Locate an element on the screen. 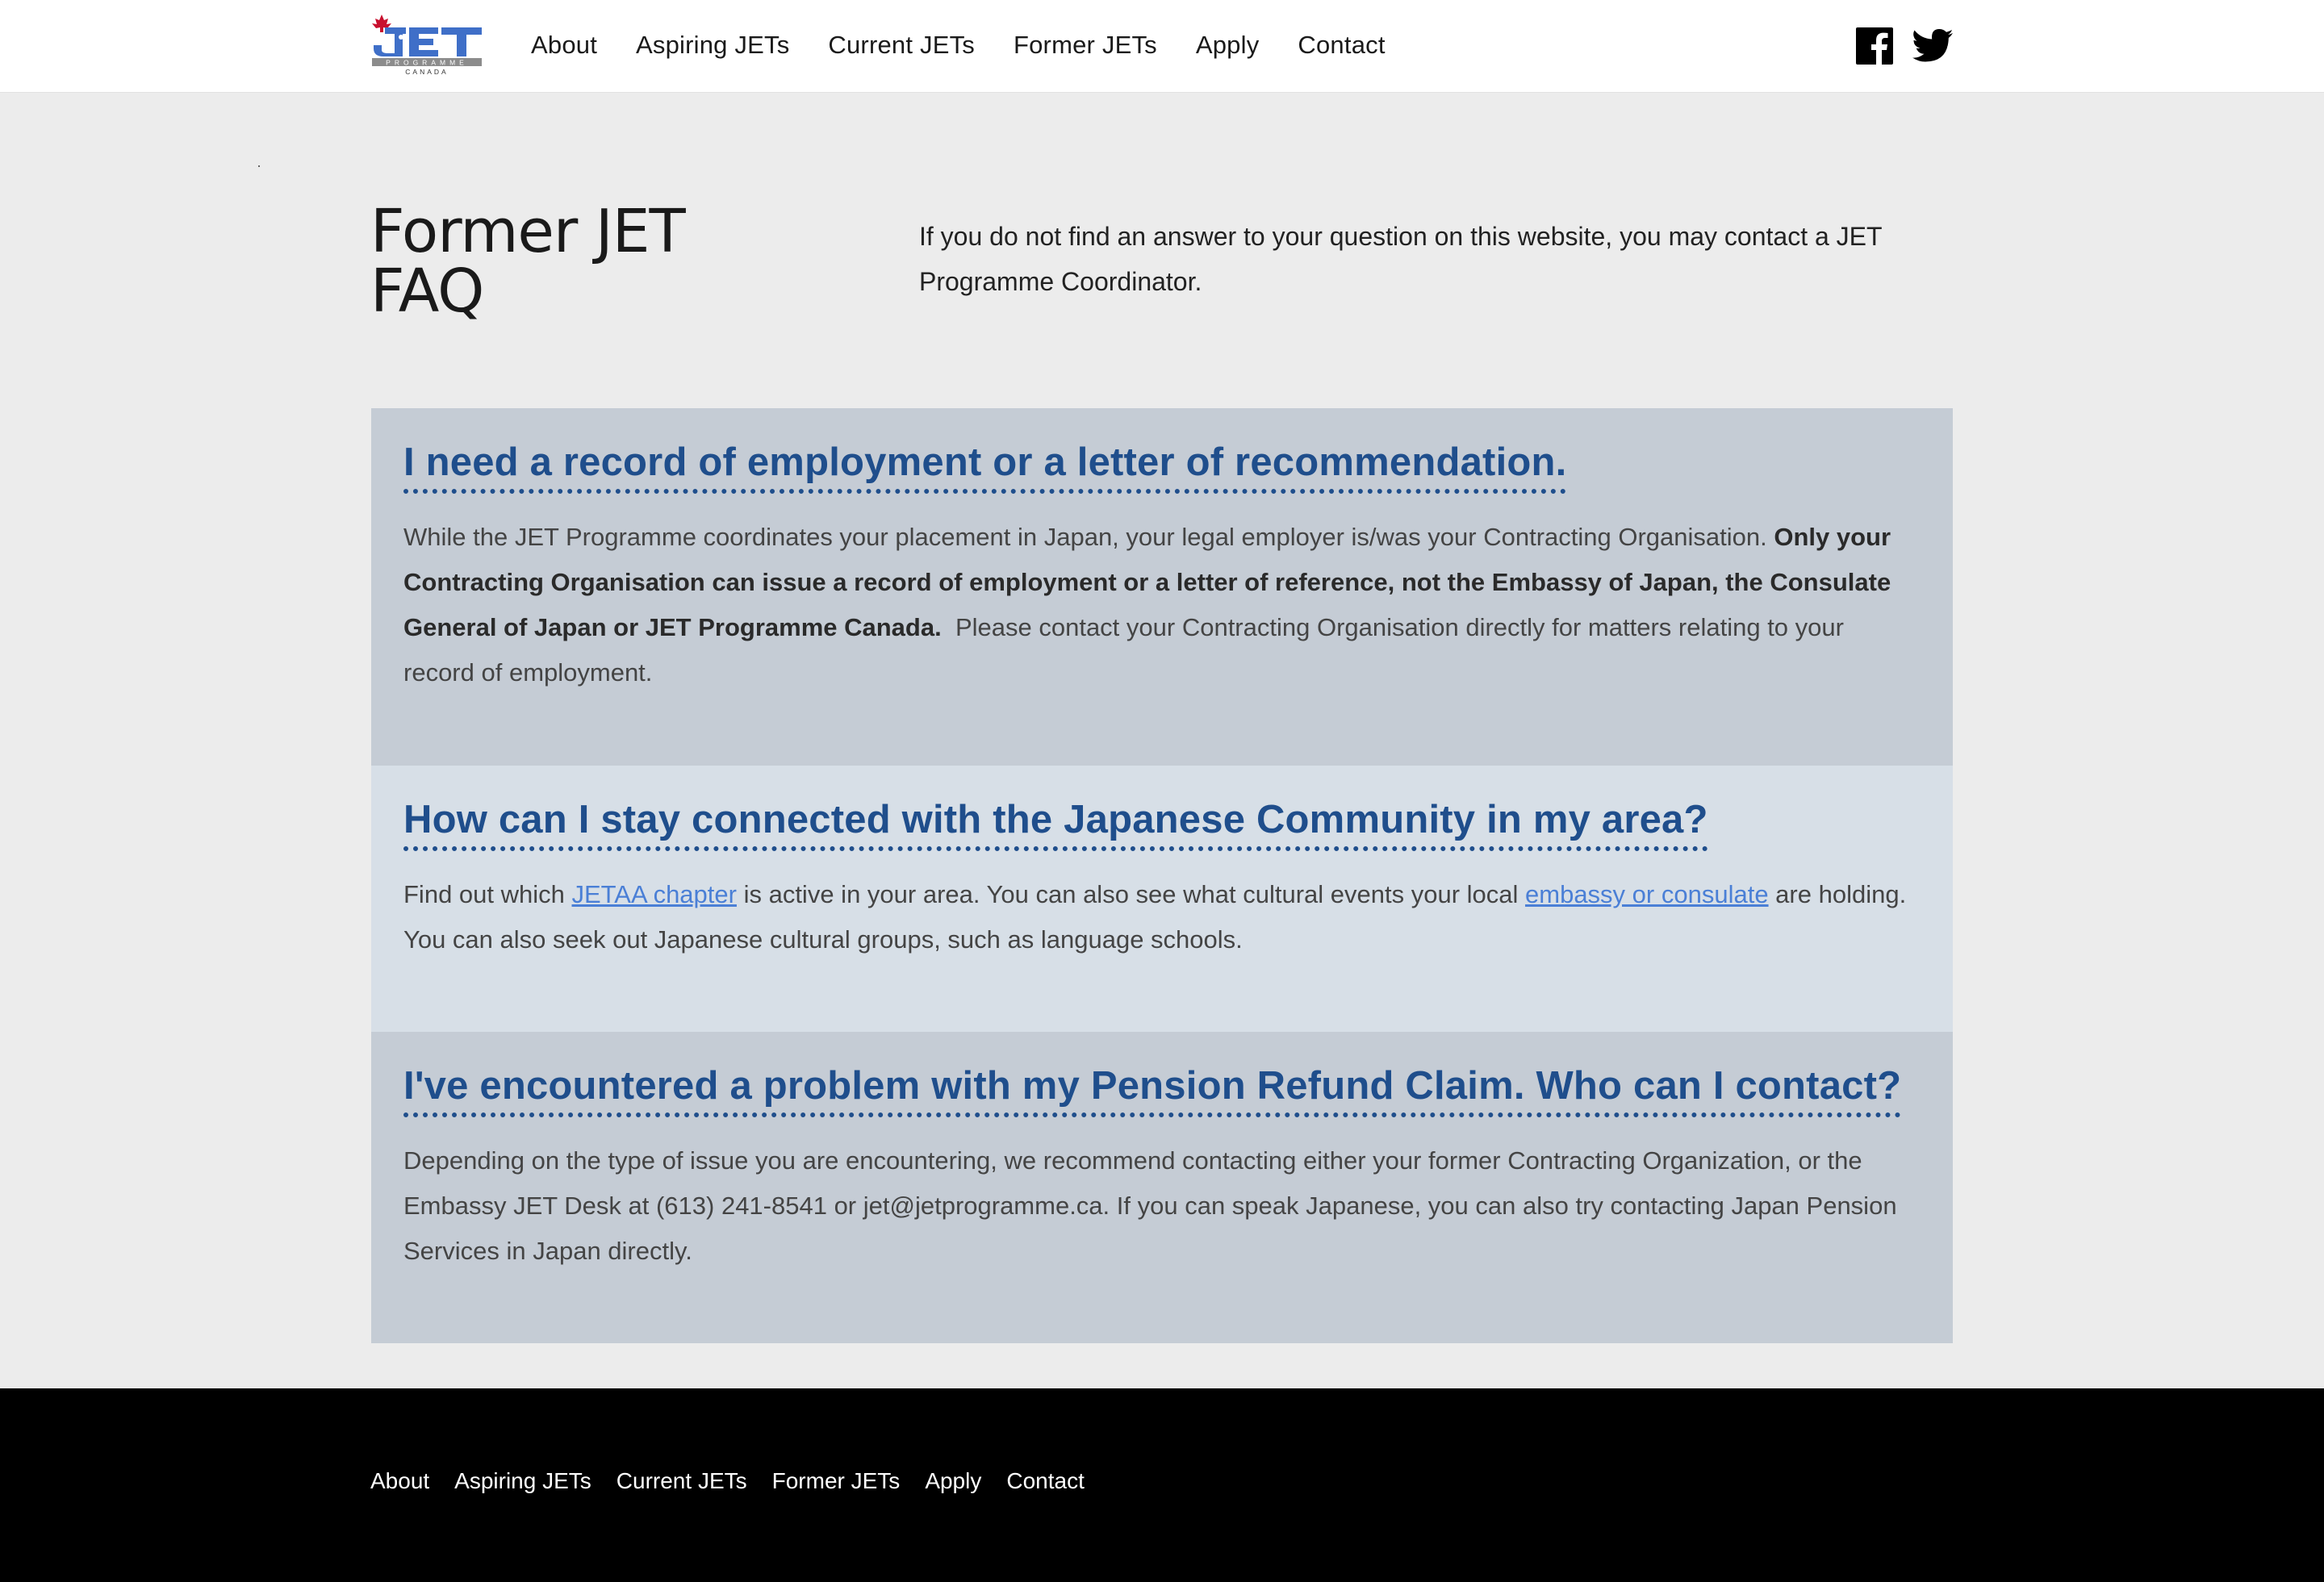 The height and width of the screenshot is (1582, 2324). jetaa-chapter-link: JETAA chapter is located at coordinates (654, 894).